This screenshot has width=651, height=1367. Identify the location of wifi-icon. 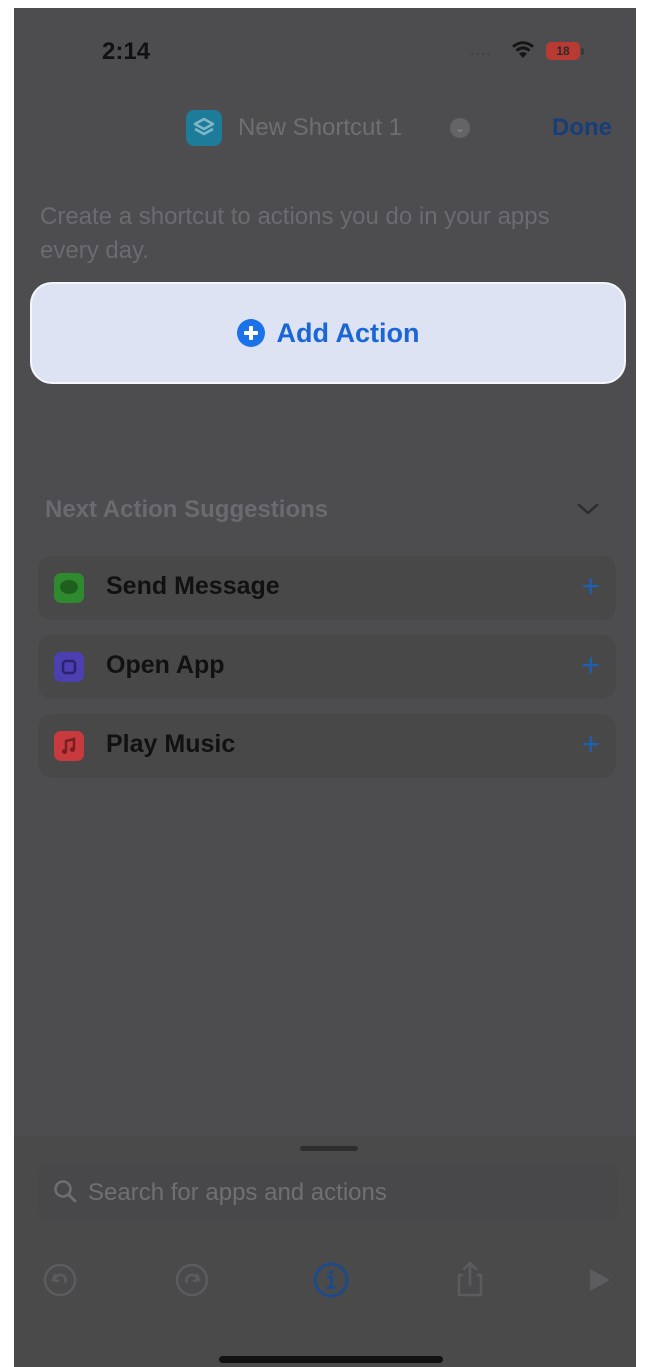
(523, 49).